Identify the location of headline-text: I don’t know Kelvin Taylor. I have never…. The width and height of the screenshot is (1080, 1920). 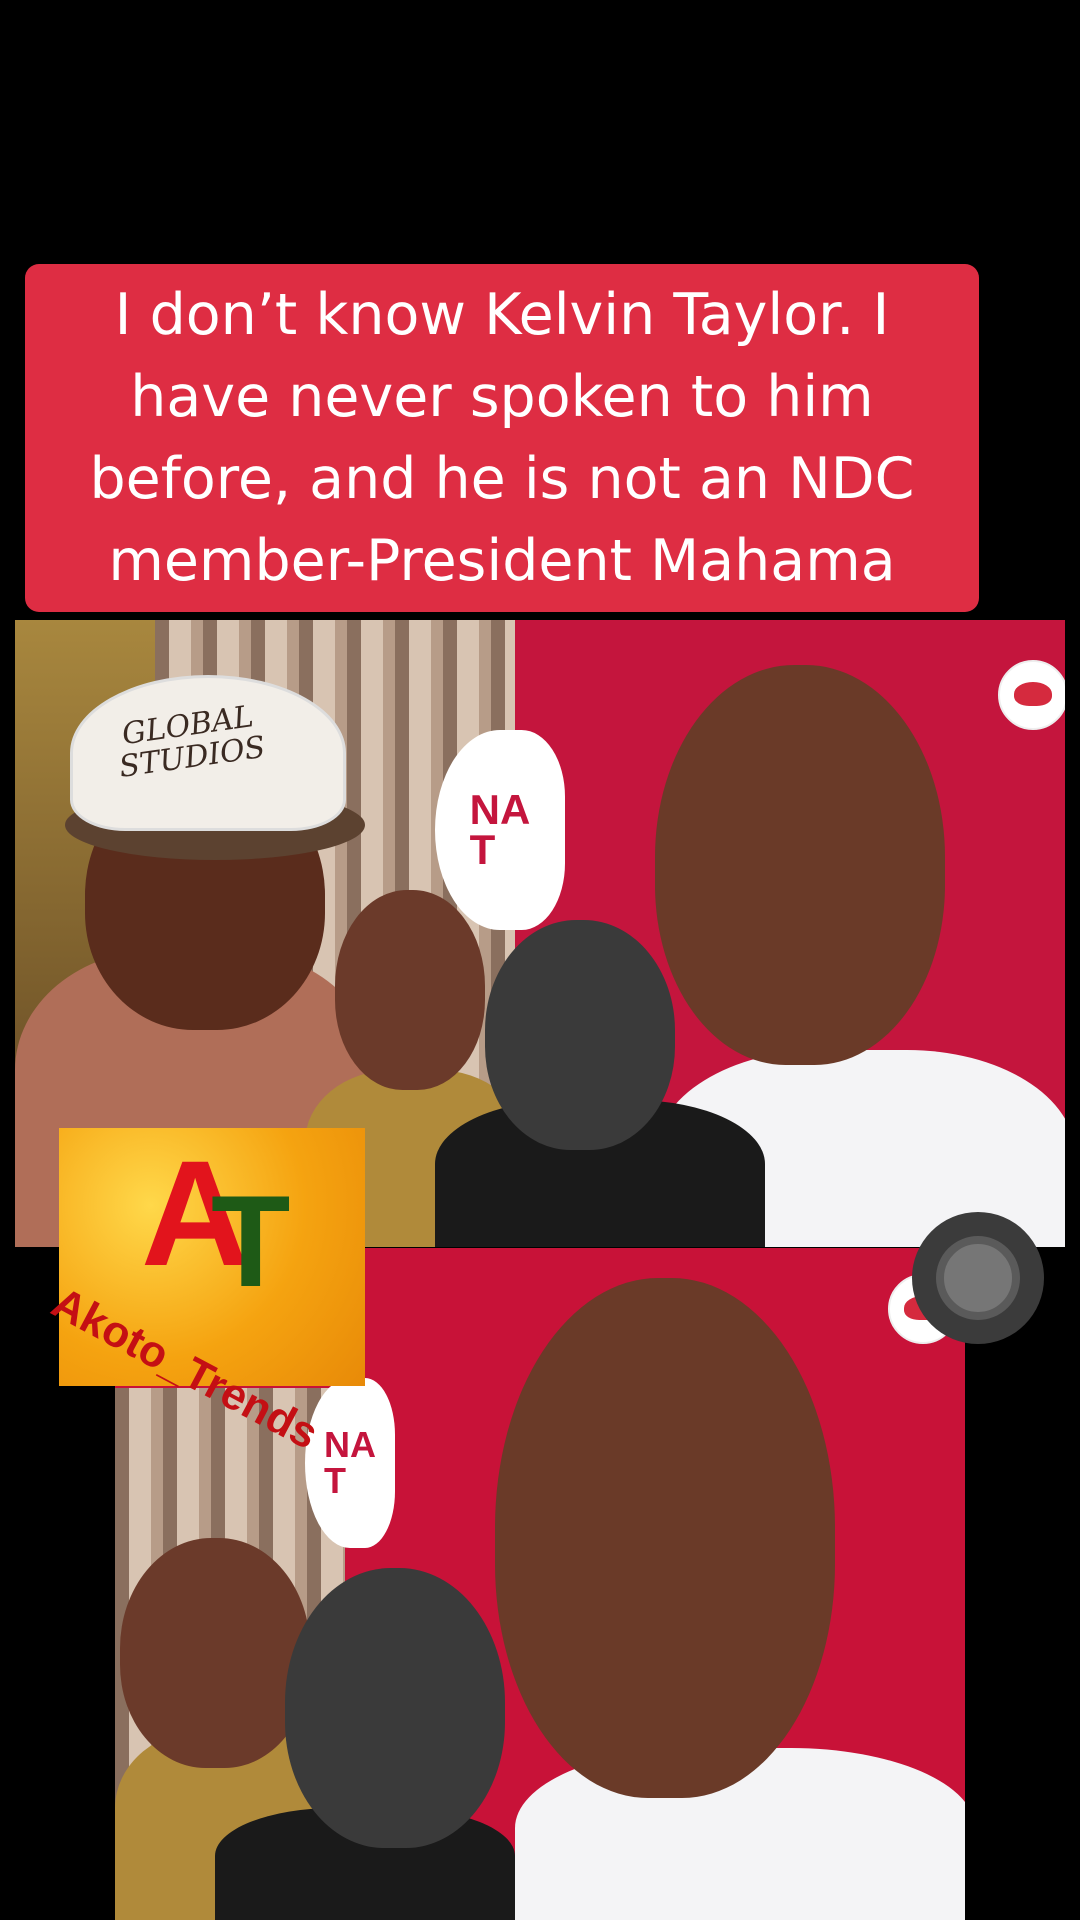
(502, 438).